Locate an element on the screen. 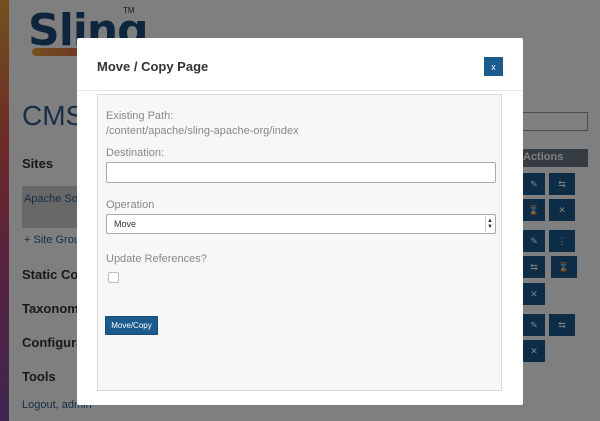 This screenshot has width=600, height=421. destination-label: Destination: is located at coordinates (135, 153).